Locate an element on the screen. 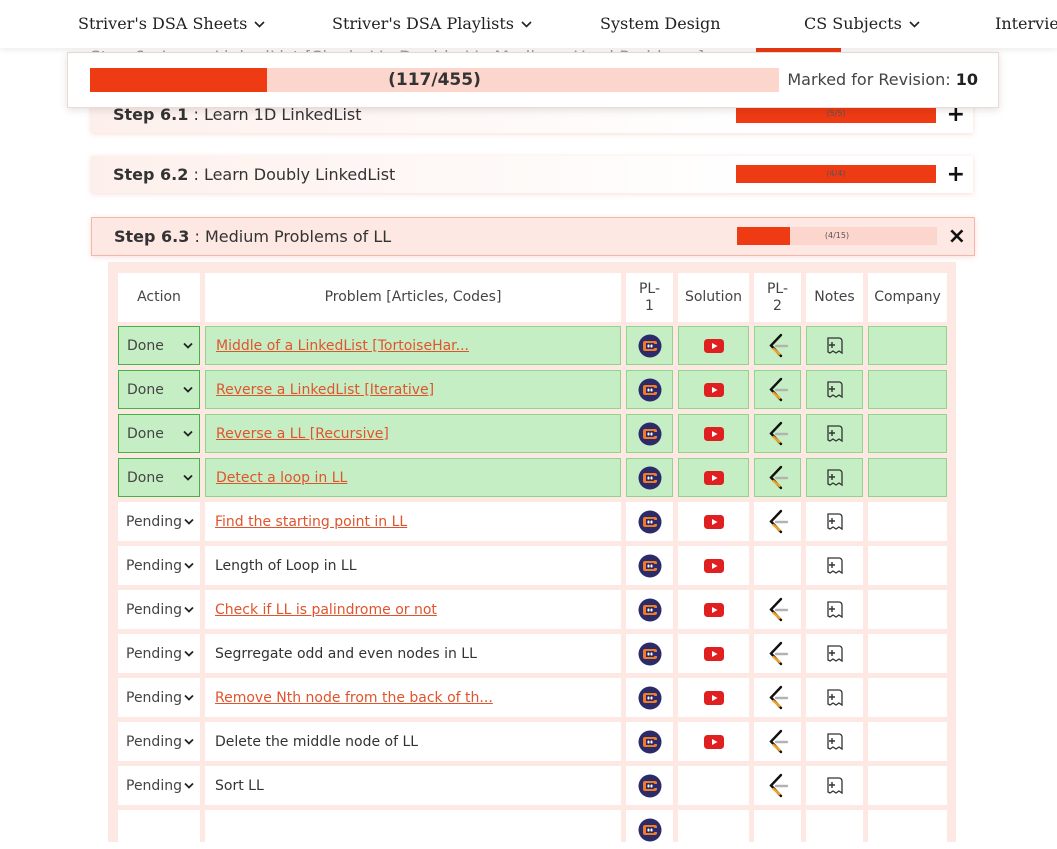  problem-link: Reverse a LinkedList [Iterative] is located at coordinates (325, 390).